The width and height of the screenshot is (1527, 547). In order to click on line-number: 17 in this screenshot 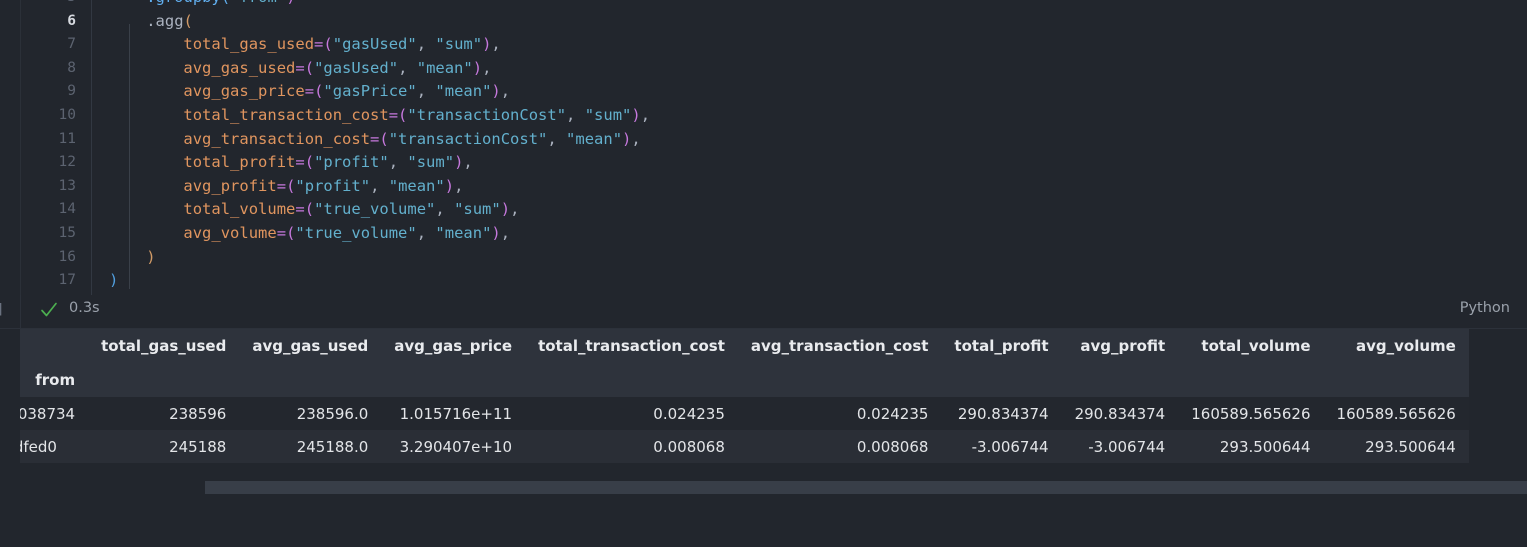, I will do `click(67, 280)`.